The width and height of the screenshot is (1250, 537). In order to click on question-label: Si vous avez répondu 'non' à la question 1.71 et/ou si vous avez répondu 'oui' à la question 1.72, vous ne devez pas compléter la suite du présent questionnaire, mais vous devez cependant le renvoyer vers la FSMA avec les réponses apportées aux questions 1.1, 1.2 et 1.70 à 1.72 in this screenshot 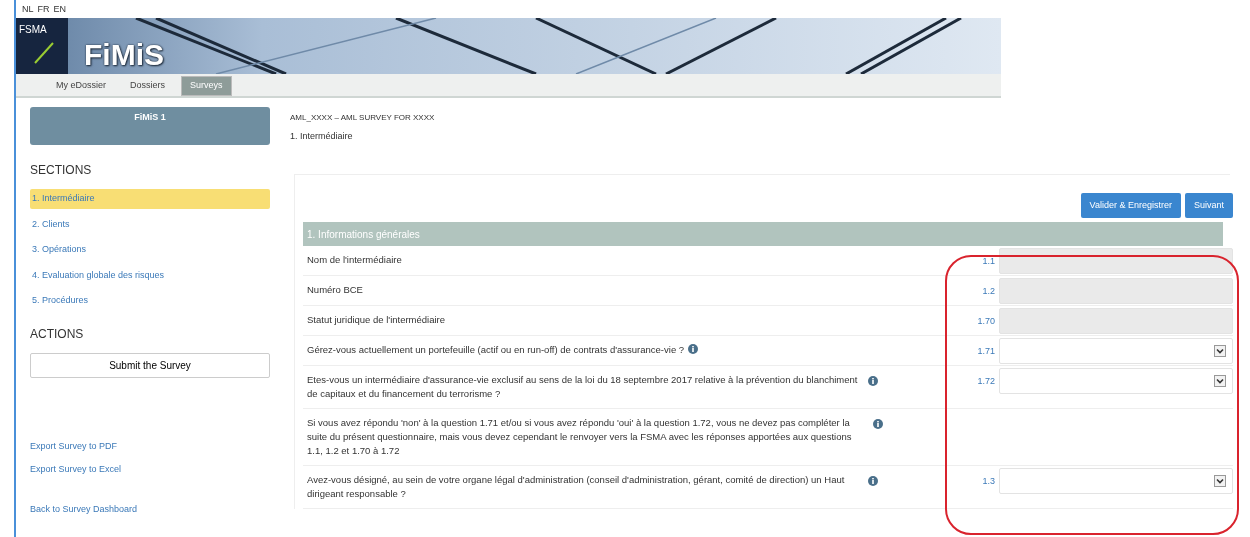, I will do `click(579, 436)`.